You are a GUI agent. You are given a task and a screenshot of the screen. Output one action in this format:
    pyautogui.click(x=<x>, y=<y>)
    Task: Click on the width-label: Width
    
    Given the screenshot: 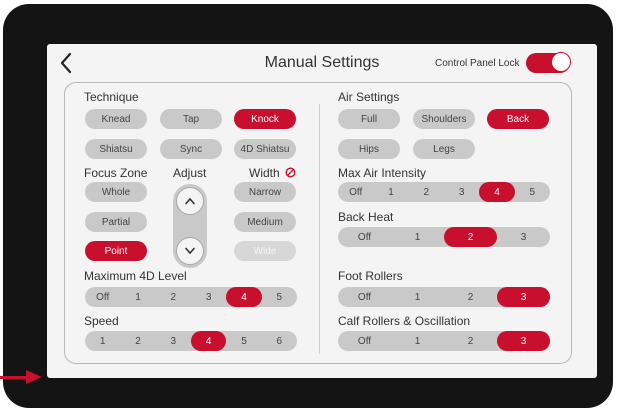 What is the action you would take?
    pyautogui.click(x=272, y=173)
    